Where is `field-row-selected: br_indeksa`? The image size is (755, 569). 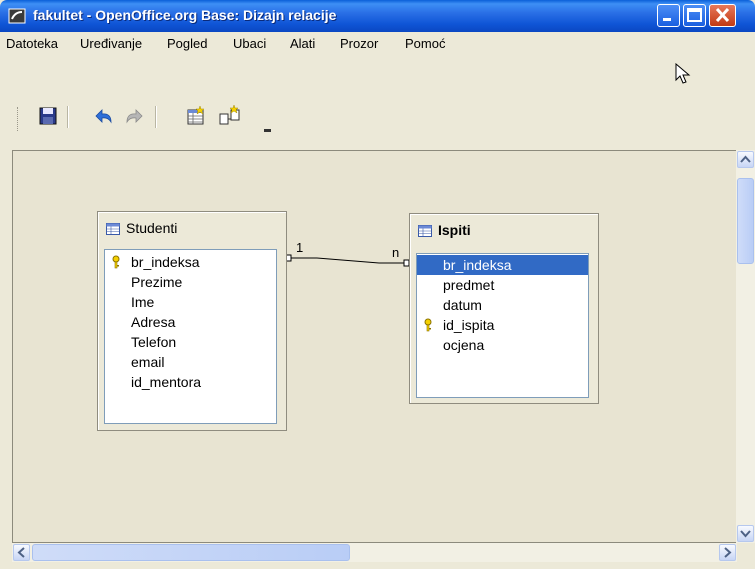 field-row-selected: br_indeksa is located at coordinates (502, 265).